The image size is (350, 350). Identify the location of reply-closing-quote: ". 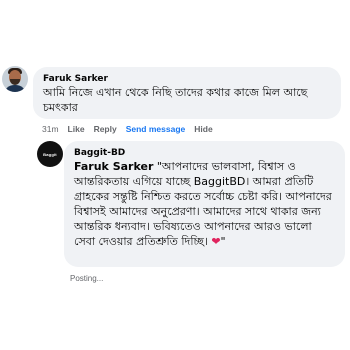
(223, 241).